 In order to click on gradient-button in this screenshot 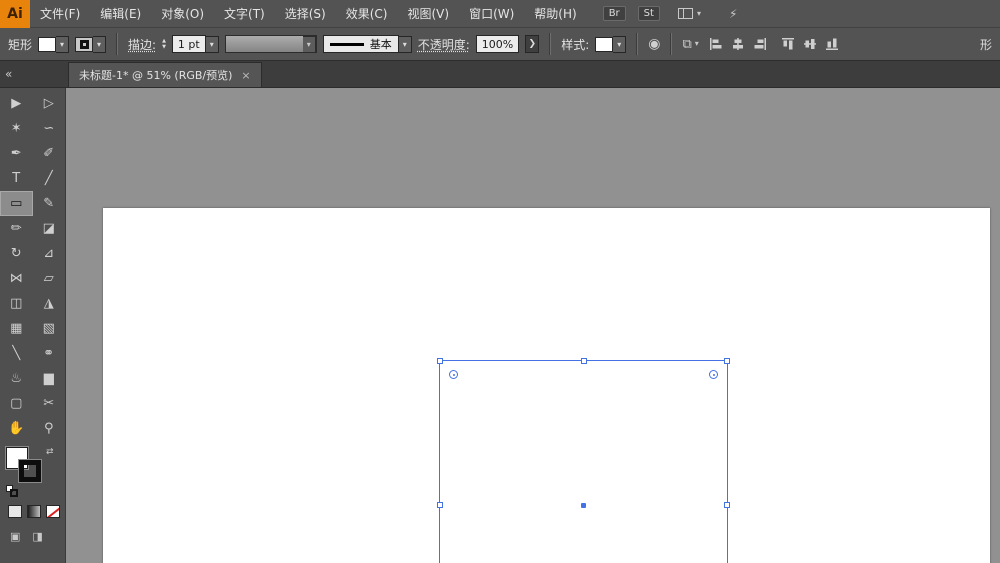, I will do `click(34, 511)`.